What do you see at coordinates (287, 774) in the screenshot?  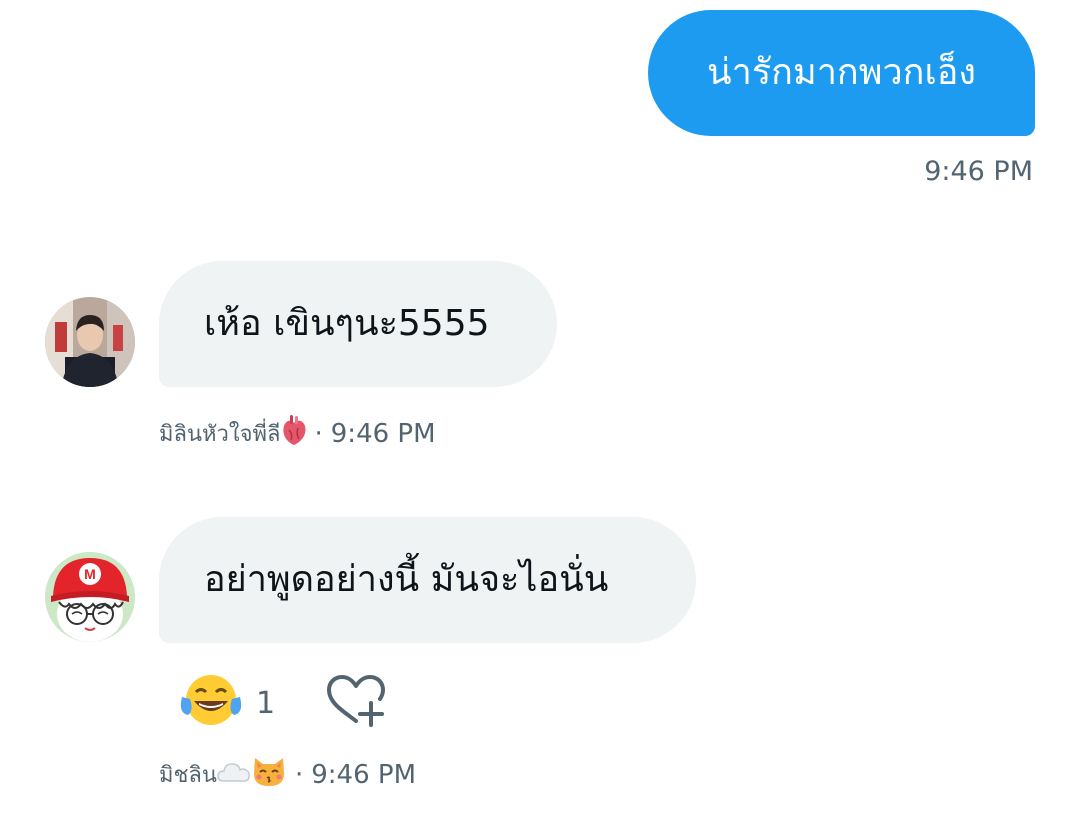 I see `message-meta: มิชลิน · 9:46 PM` at bounding box center [287, 774].